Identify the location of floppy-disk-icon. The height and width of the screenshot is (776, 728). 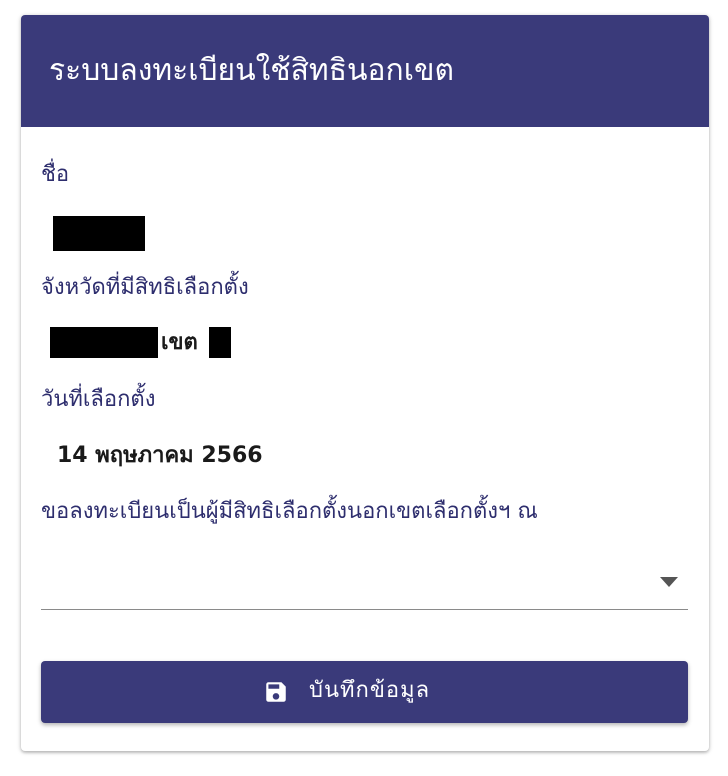
(276, 692).